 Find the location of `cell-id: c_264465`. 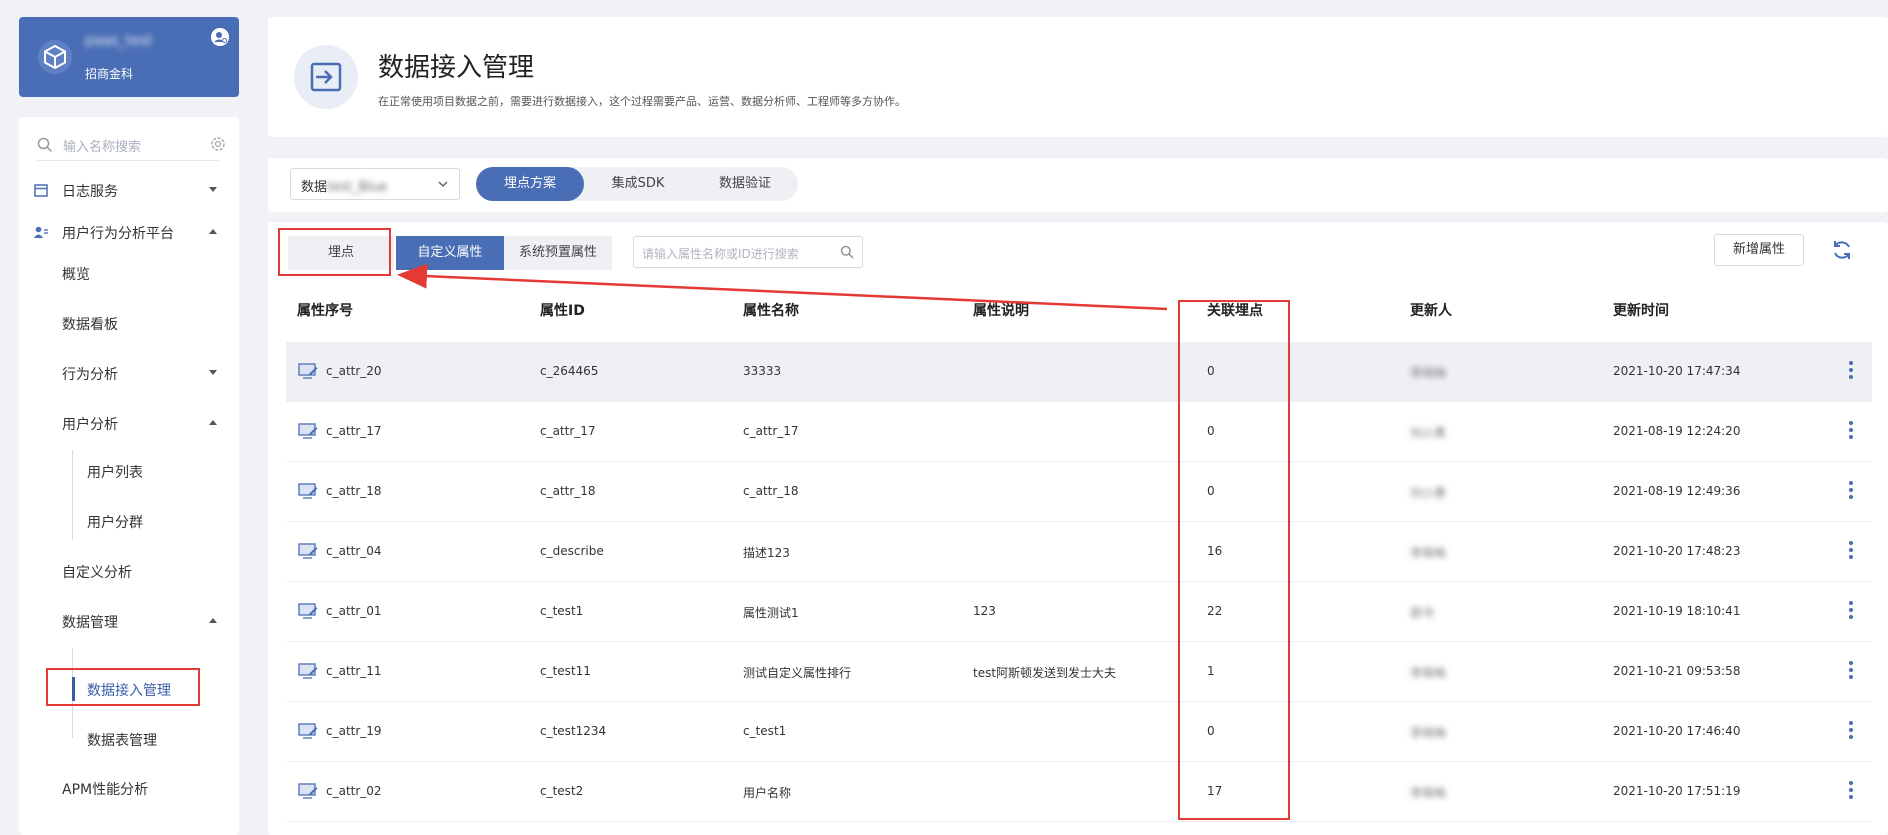

cell-id: c_264465 is located at coordinates (569, 371).